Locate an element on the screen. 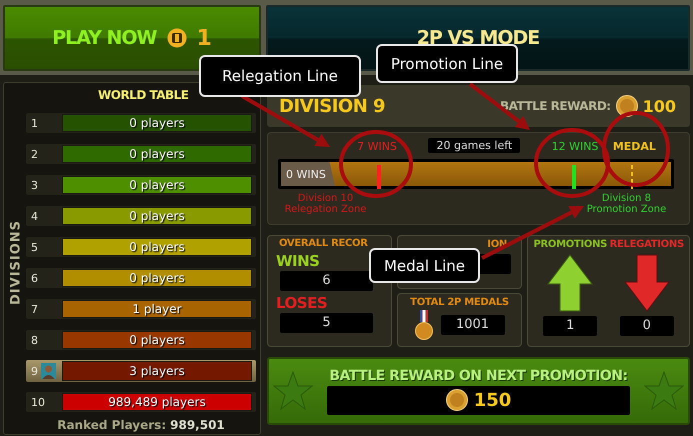  panel-title: TOTAL 2P MEDALS is located at coordinates (459, 302).